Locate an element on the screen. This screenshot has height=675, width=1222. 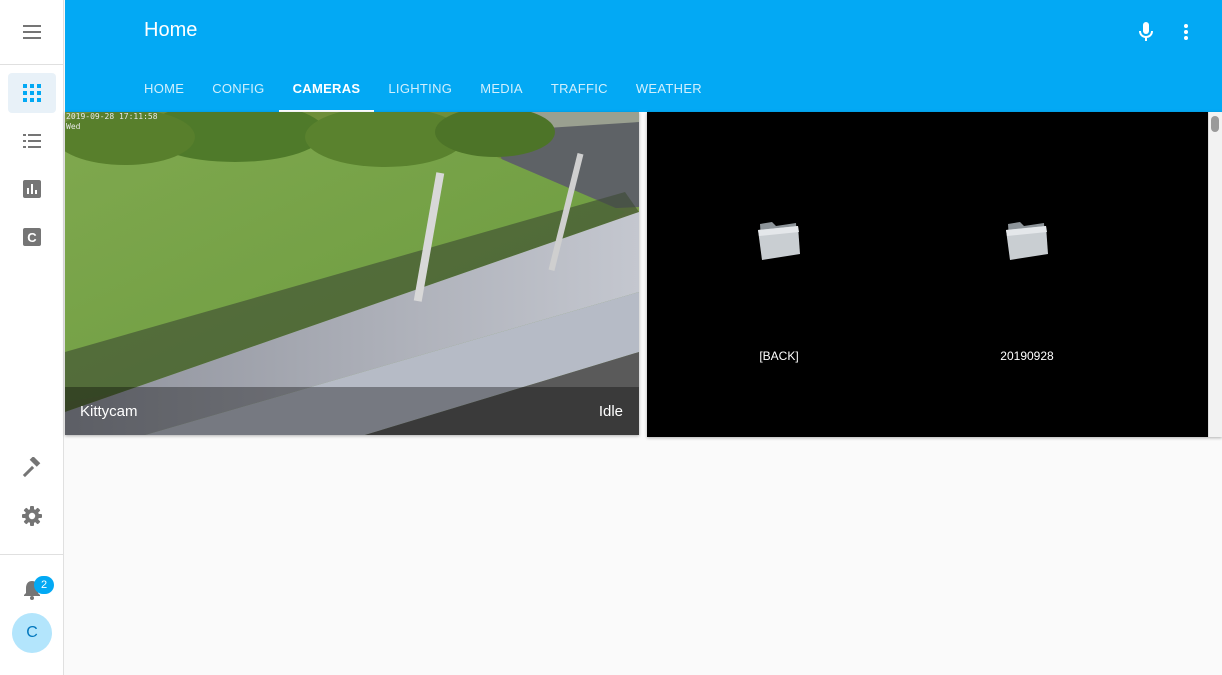
sidebar-item-settings is located at coordinates (32, 516).